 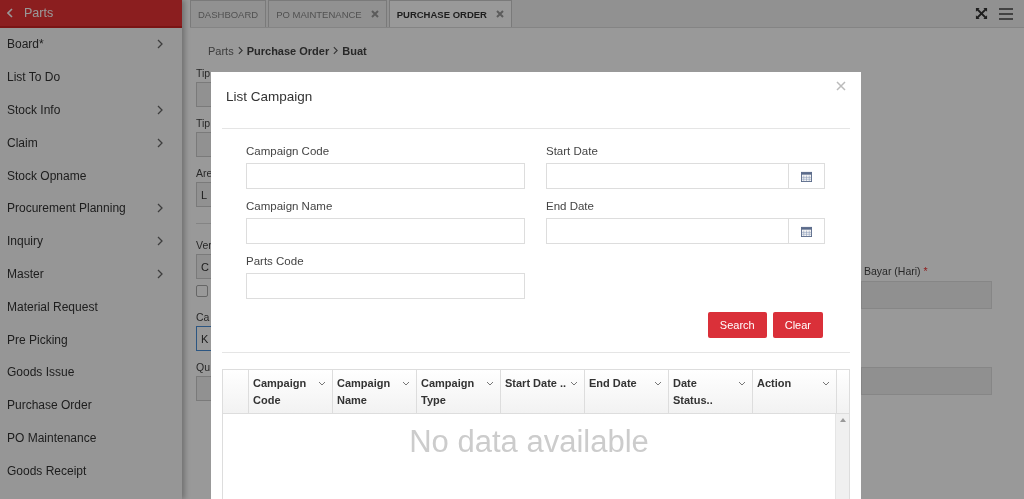 What do you see at coordinates (290, 206) in the screenshot?
I see `field-label: Campaign Name` at bounding box center [290, 206].